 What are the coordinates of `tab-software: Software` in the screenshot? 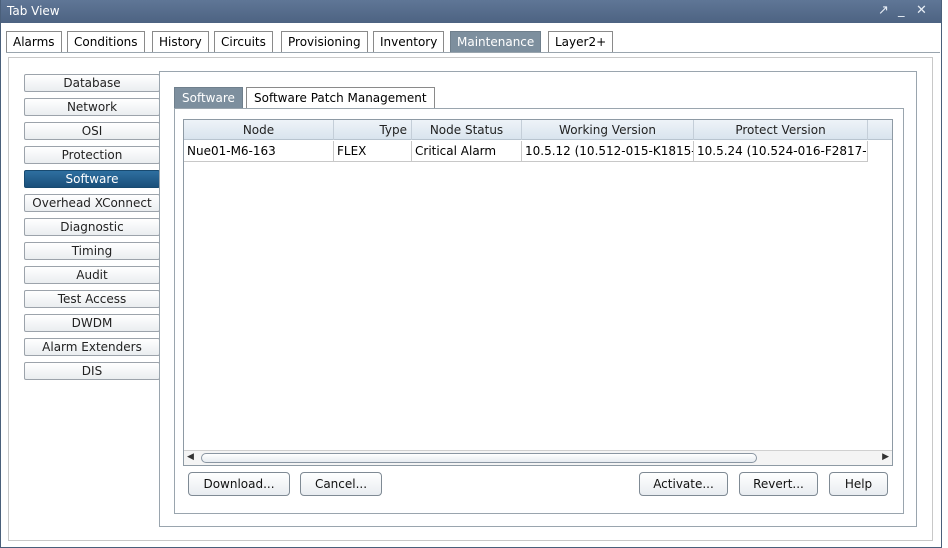 It's located at (208, 98).